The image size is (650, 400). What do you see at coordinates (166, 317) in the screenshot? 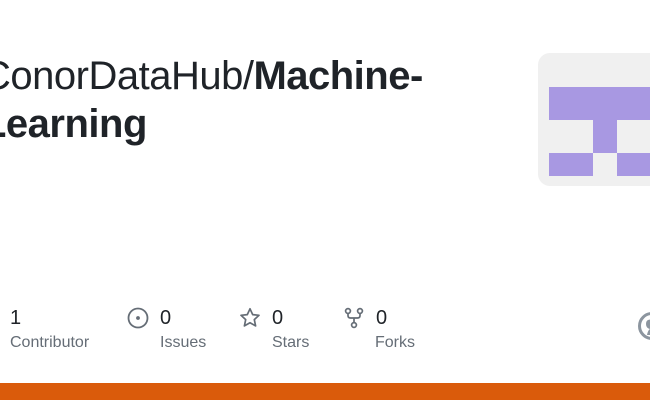
I see `issues-count: 0` at bounding box center [166, 317].